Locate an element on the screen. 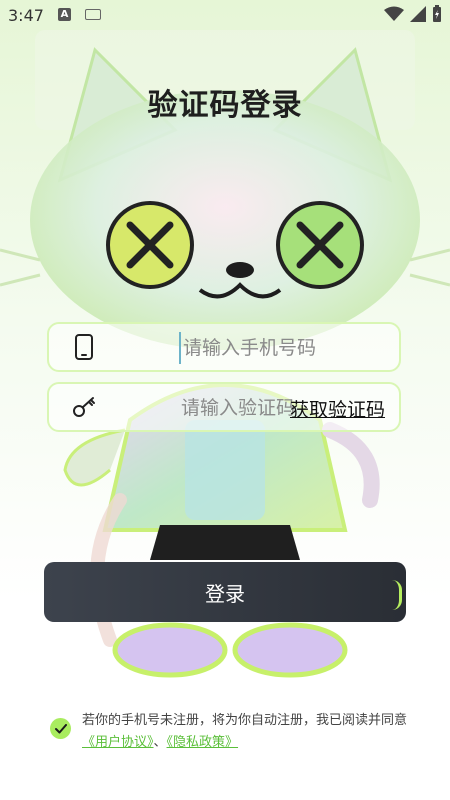 The height and width of the screenshot is (800, 450). status-indicators is located at coordinates (413, 14).